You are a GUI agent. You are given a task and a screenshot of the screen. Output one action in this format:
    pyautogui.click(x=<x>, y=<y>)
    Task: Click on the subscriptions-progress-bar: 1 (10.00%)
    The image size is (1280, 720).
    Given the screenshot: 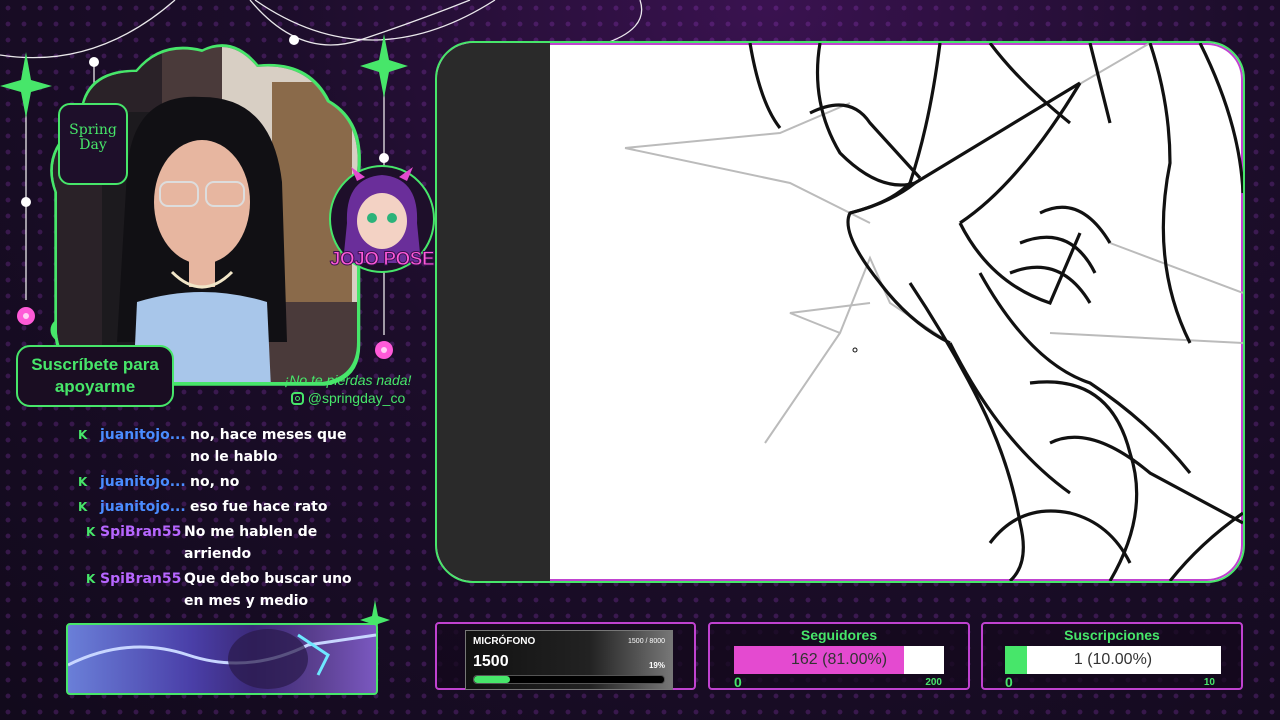 What is the action you would take?
    pyautogui.click(x=1113, y=660)
    